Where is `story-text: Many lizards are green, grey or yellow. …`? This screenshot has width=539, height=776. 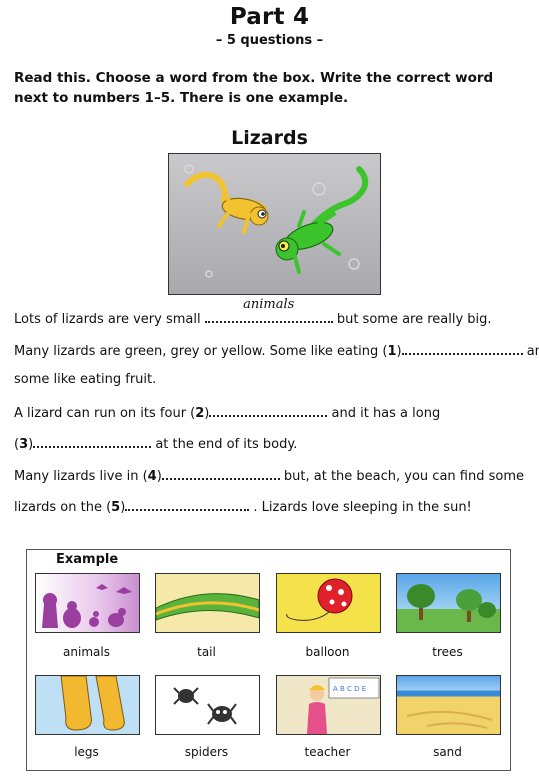
story-text: Many lizards are green, grey or yellow. … is located at coordinates (201, 351).